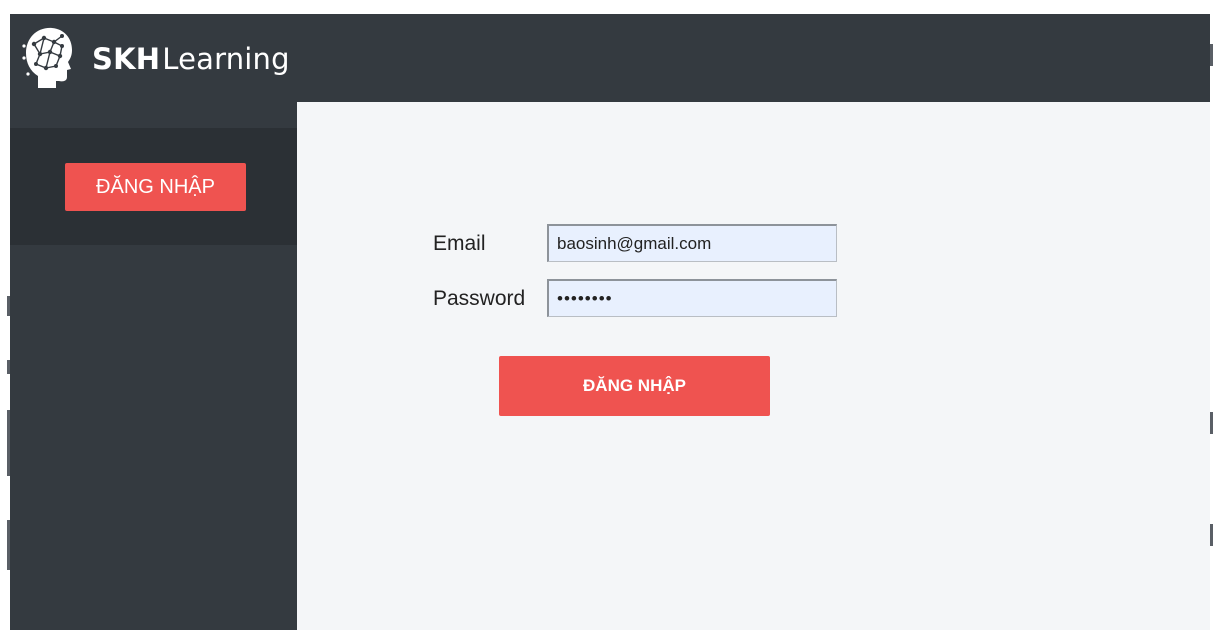  I want to click on login-submit-button: ĐĂNG NHẬP, so click(634, 386).